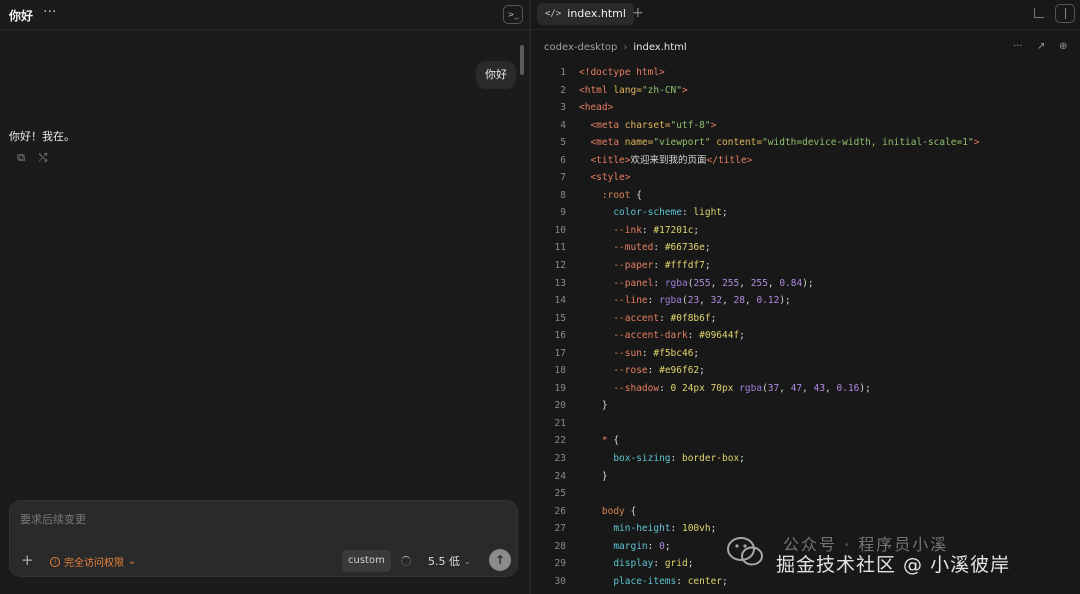 The height and width of the screenshot is (594, 1080). What do you see at coordinates (563, 90) in the screenshot?
I see `line-number: 2` at bounding box center [563, 90].